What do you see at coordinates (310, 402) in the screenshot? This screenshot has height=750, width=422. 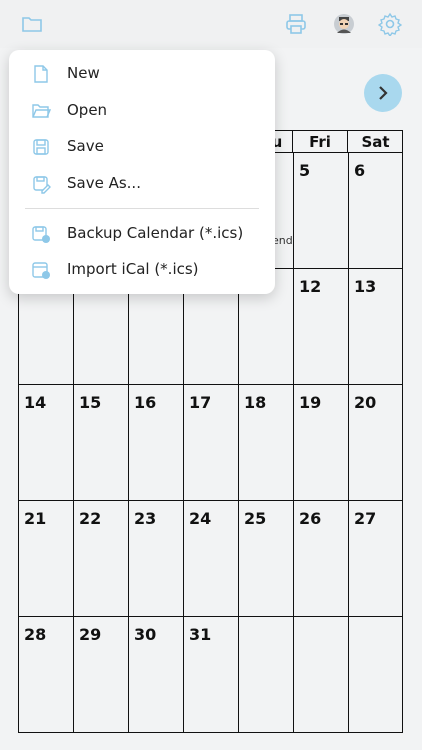 I see `day-number: 19` at bounding box center [310, 402].